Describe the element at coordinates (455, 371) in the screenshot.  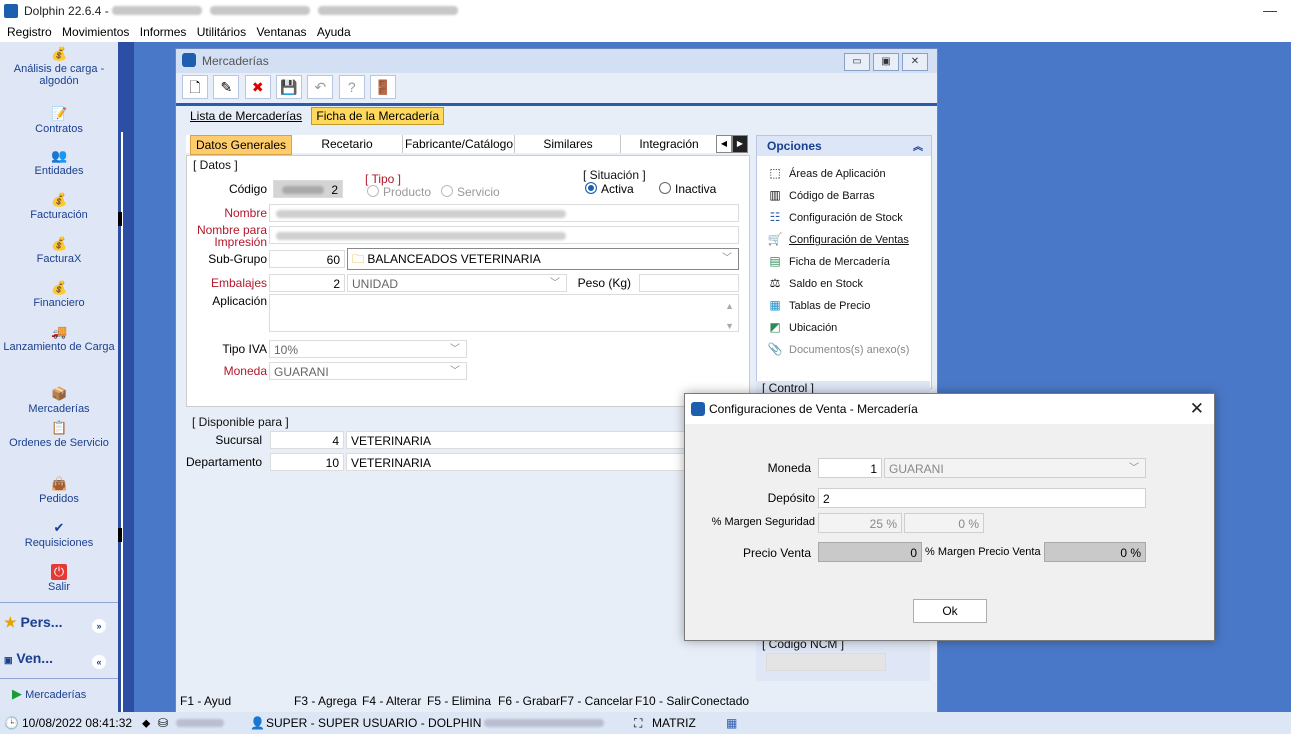
I see `chevron-down-icon: ﹀` at that location.